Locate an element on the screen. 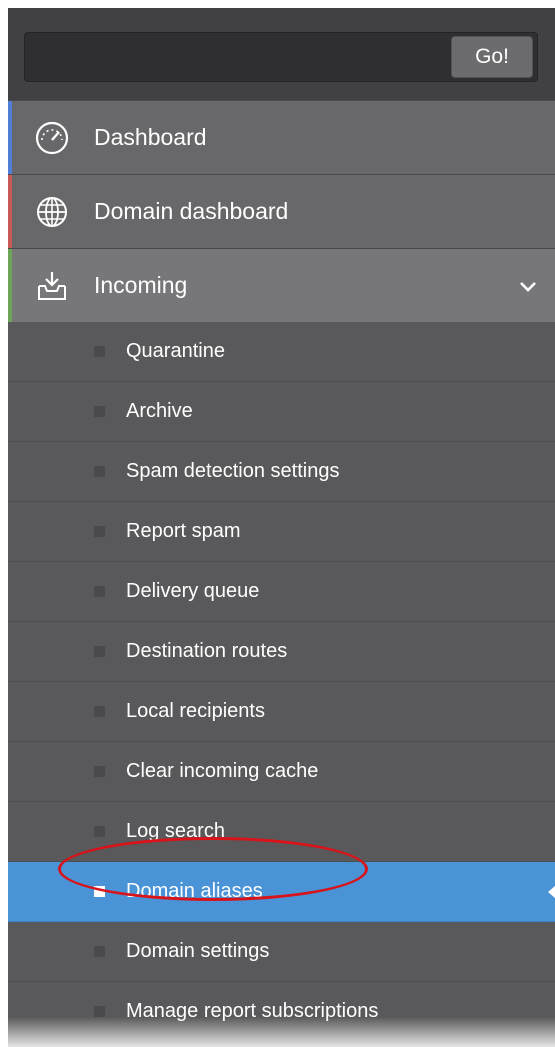 Image resolution: width=555 pixels, height=1047 pixels. submenu-item-domain-aliases: Domain aliases is located at coordinates (281, 892).